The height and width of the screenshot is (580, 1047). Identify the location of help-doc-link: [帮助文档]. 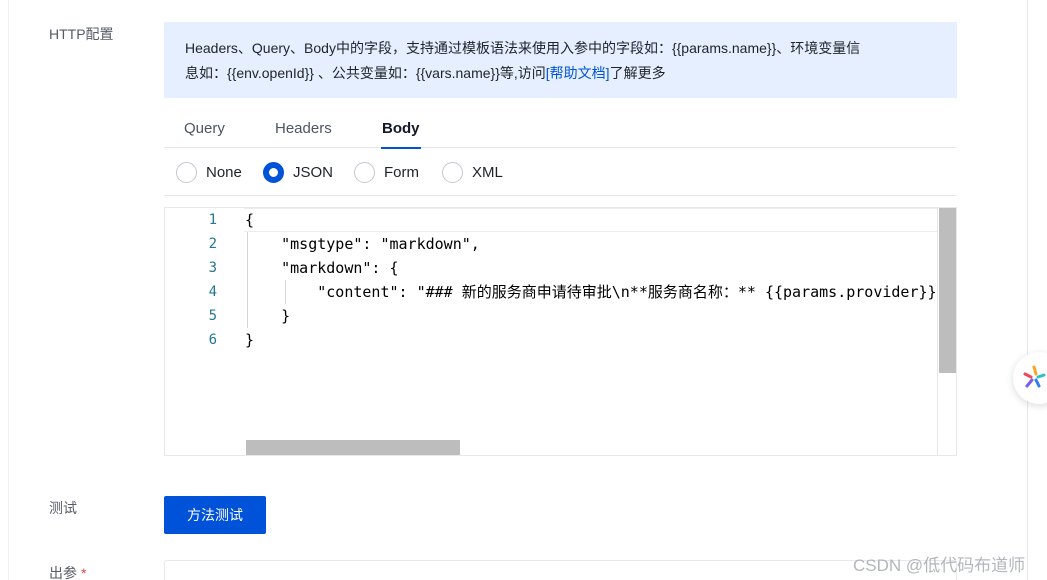
(578, 73).